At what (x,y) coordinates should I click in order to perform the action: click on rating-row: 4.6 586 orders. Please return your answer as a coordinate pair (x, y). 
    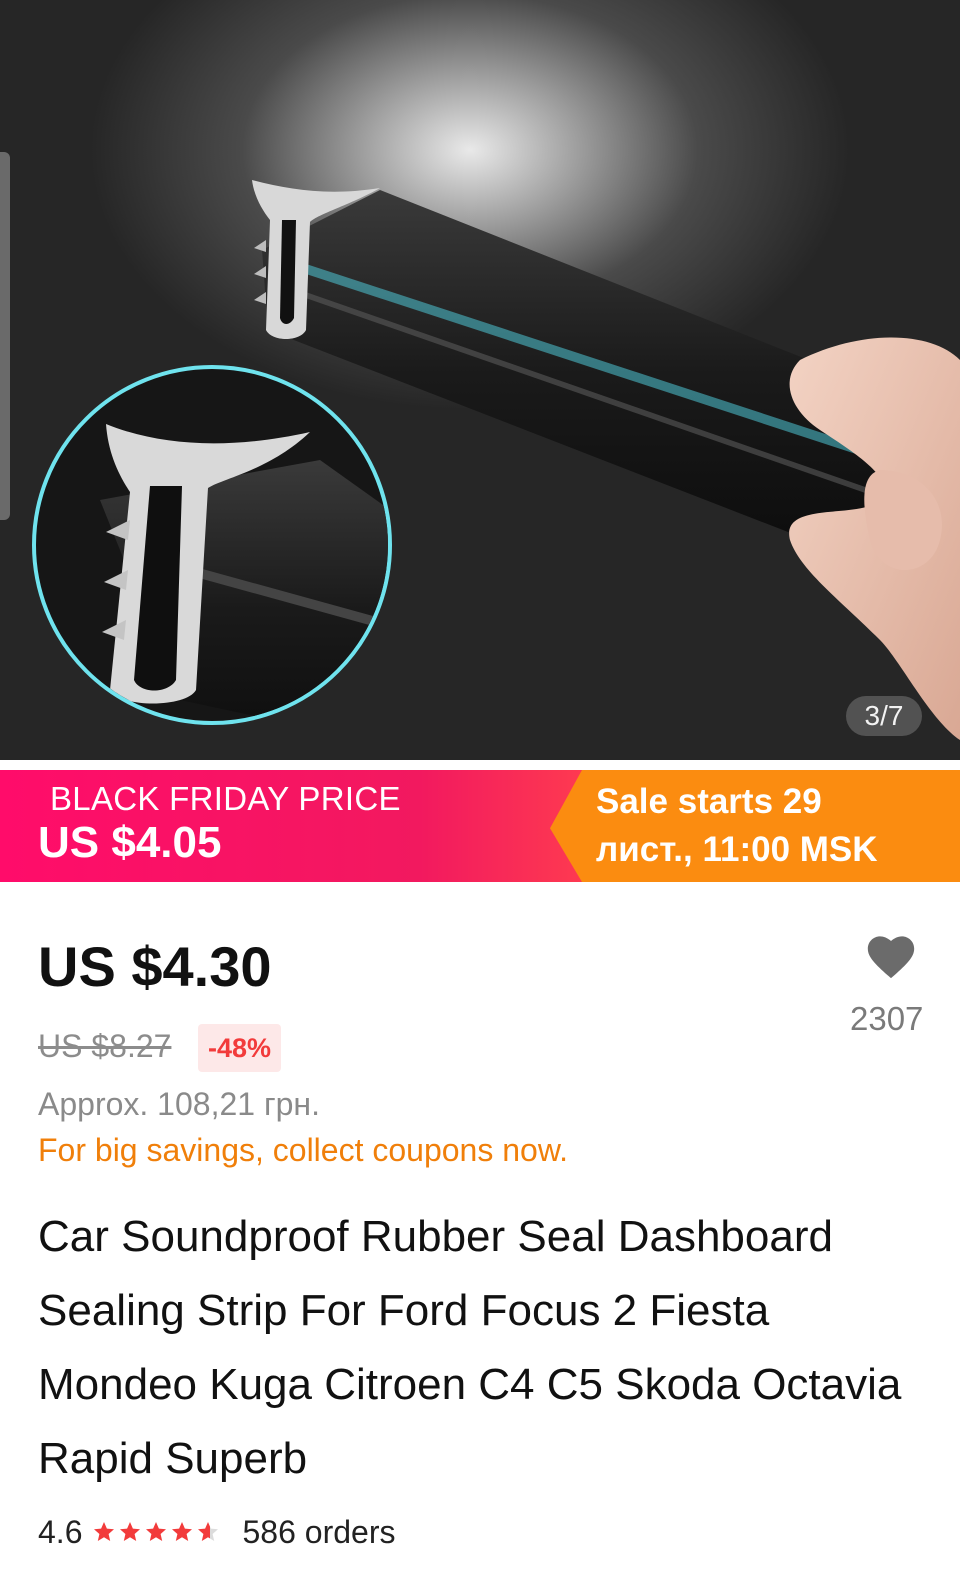
    Looking at the image, I should click on (216, 1532).